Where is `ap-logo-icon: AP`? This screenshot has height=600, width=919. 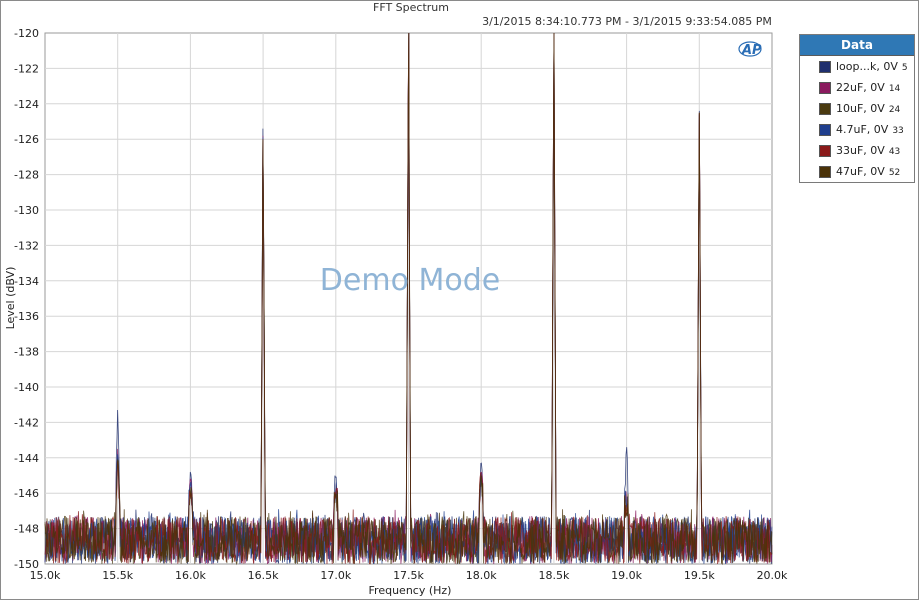
ap-logo-icon: AP is located at coordinates (750, 49).